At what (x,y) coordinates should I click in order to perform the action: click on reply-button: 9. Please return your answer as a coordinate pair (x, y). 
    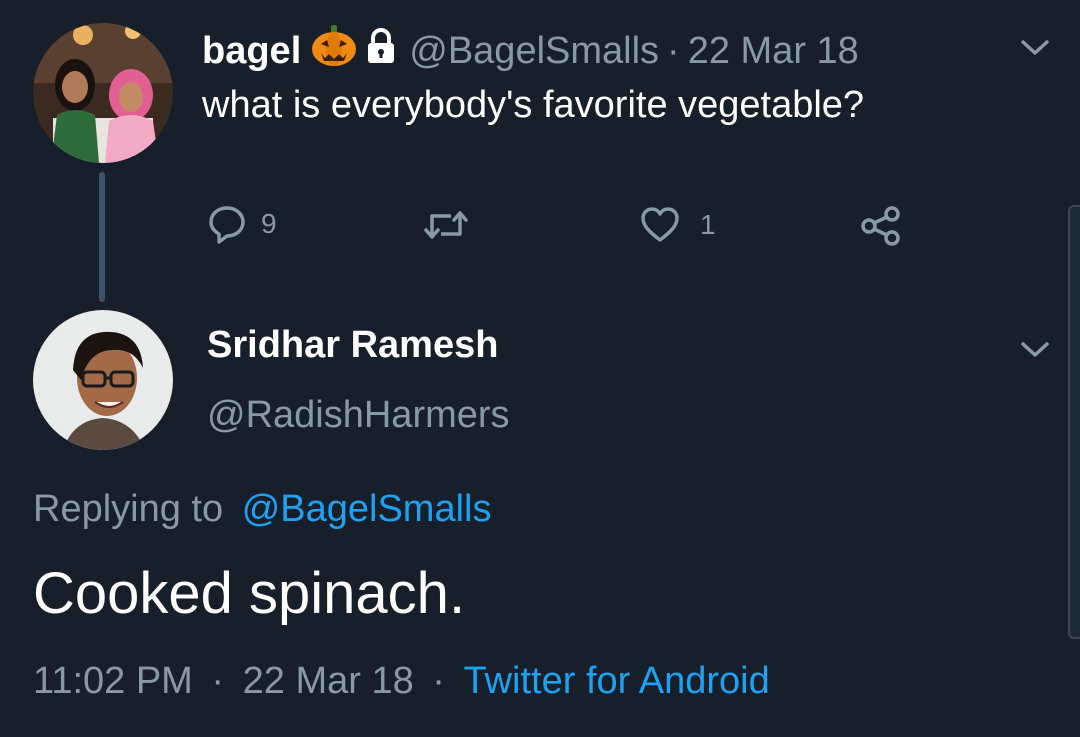
    Looking at the image, I should click on (242, 224).